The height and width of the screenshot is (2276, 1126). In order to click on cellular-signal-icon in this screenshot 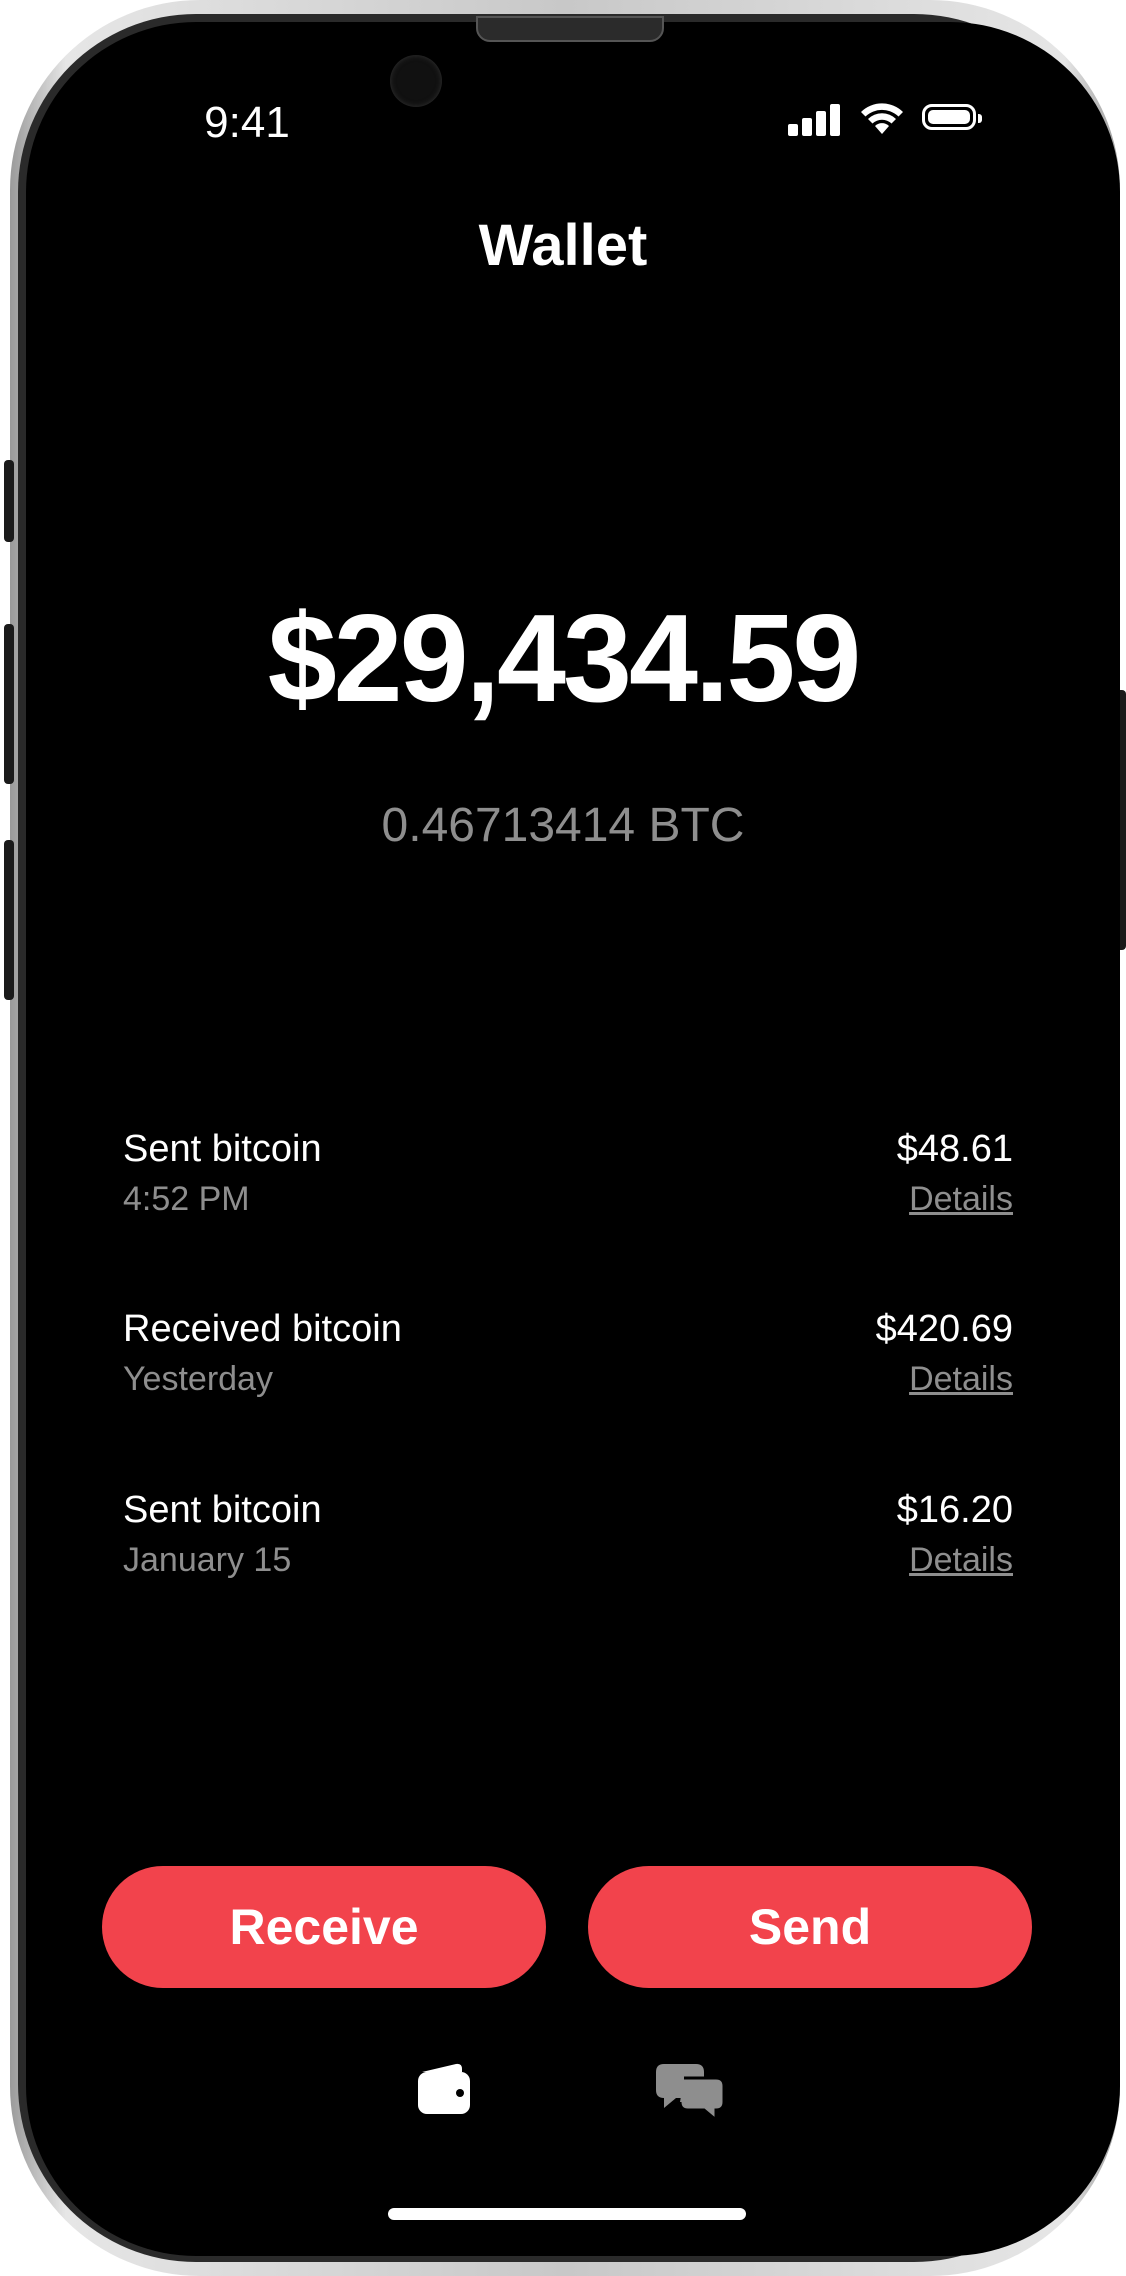, I will do `click(815, 119)`.